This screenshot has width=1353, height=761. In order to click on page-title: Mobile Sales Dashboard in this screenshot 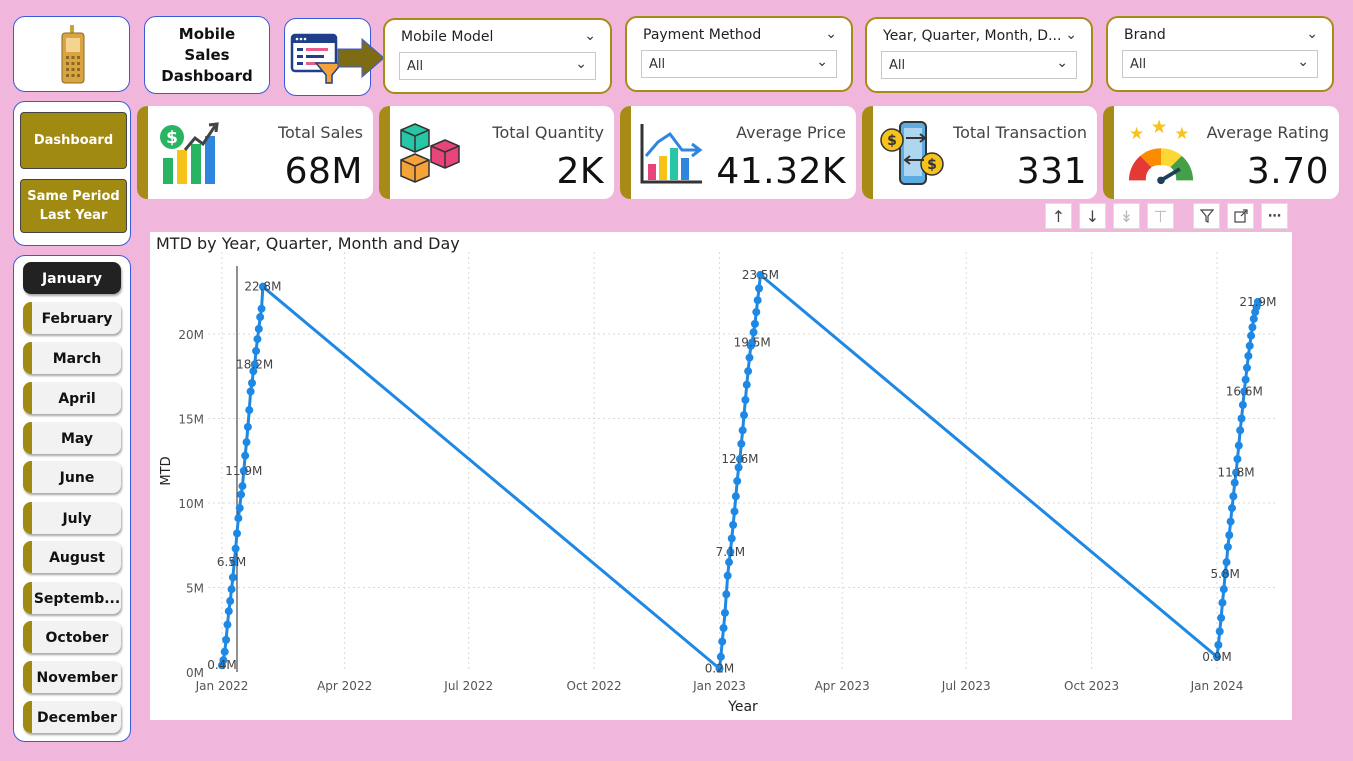, I will do `click(207, 54)`.